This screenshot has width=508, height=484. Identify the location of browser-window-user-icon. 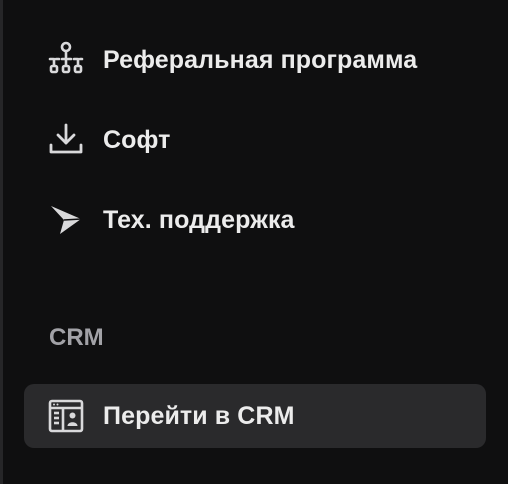
(69, 416).